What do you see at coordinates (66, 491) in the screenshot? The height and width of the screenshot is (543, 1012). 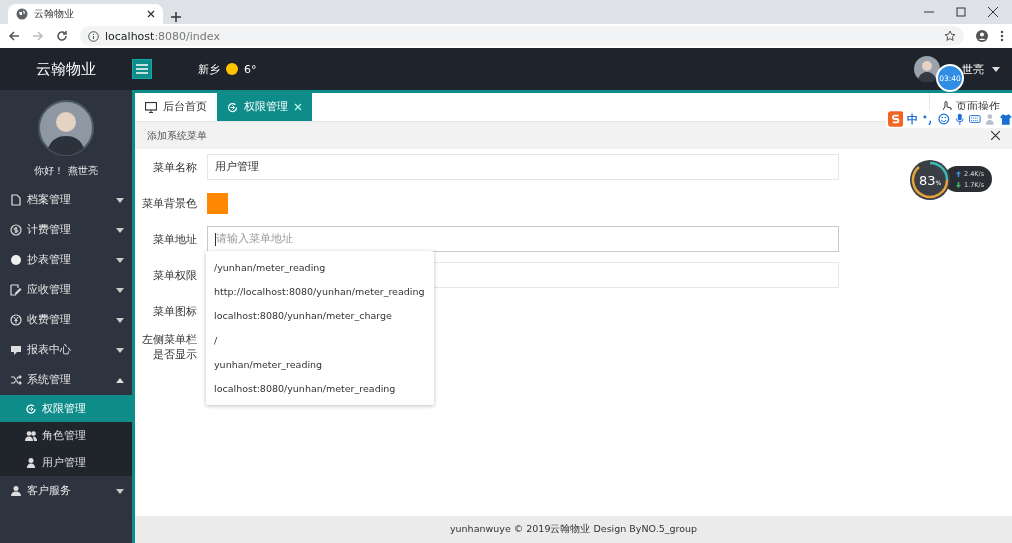 I see `sidebar-item: 客户服务` at bounding box center [66, 491].